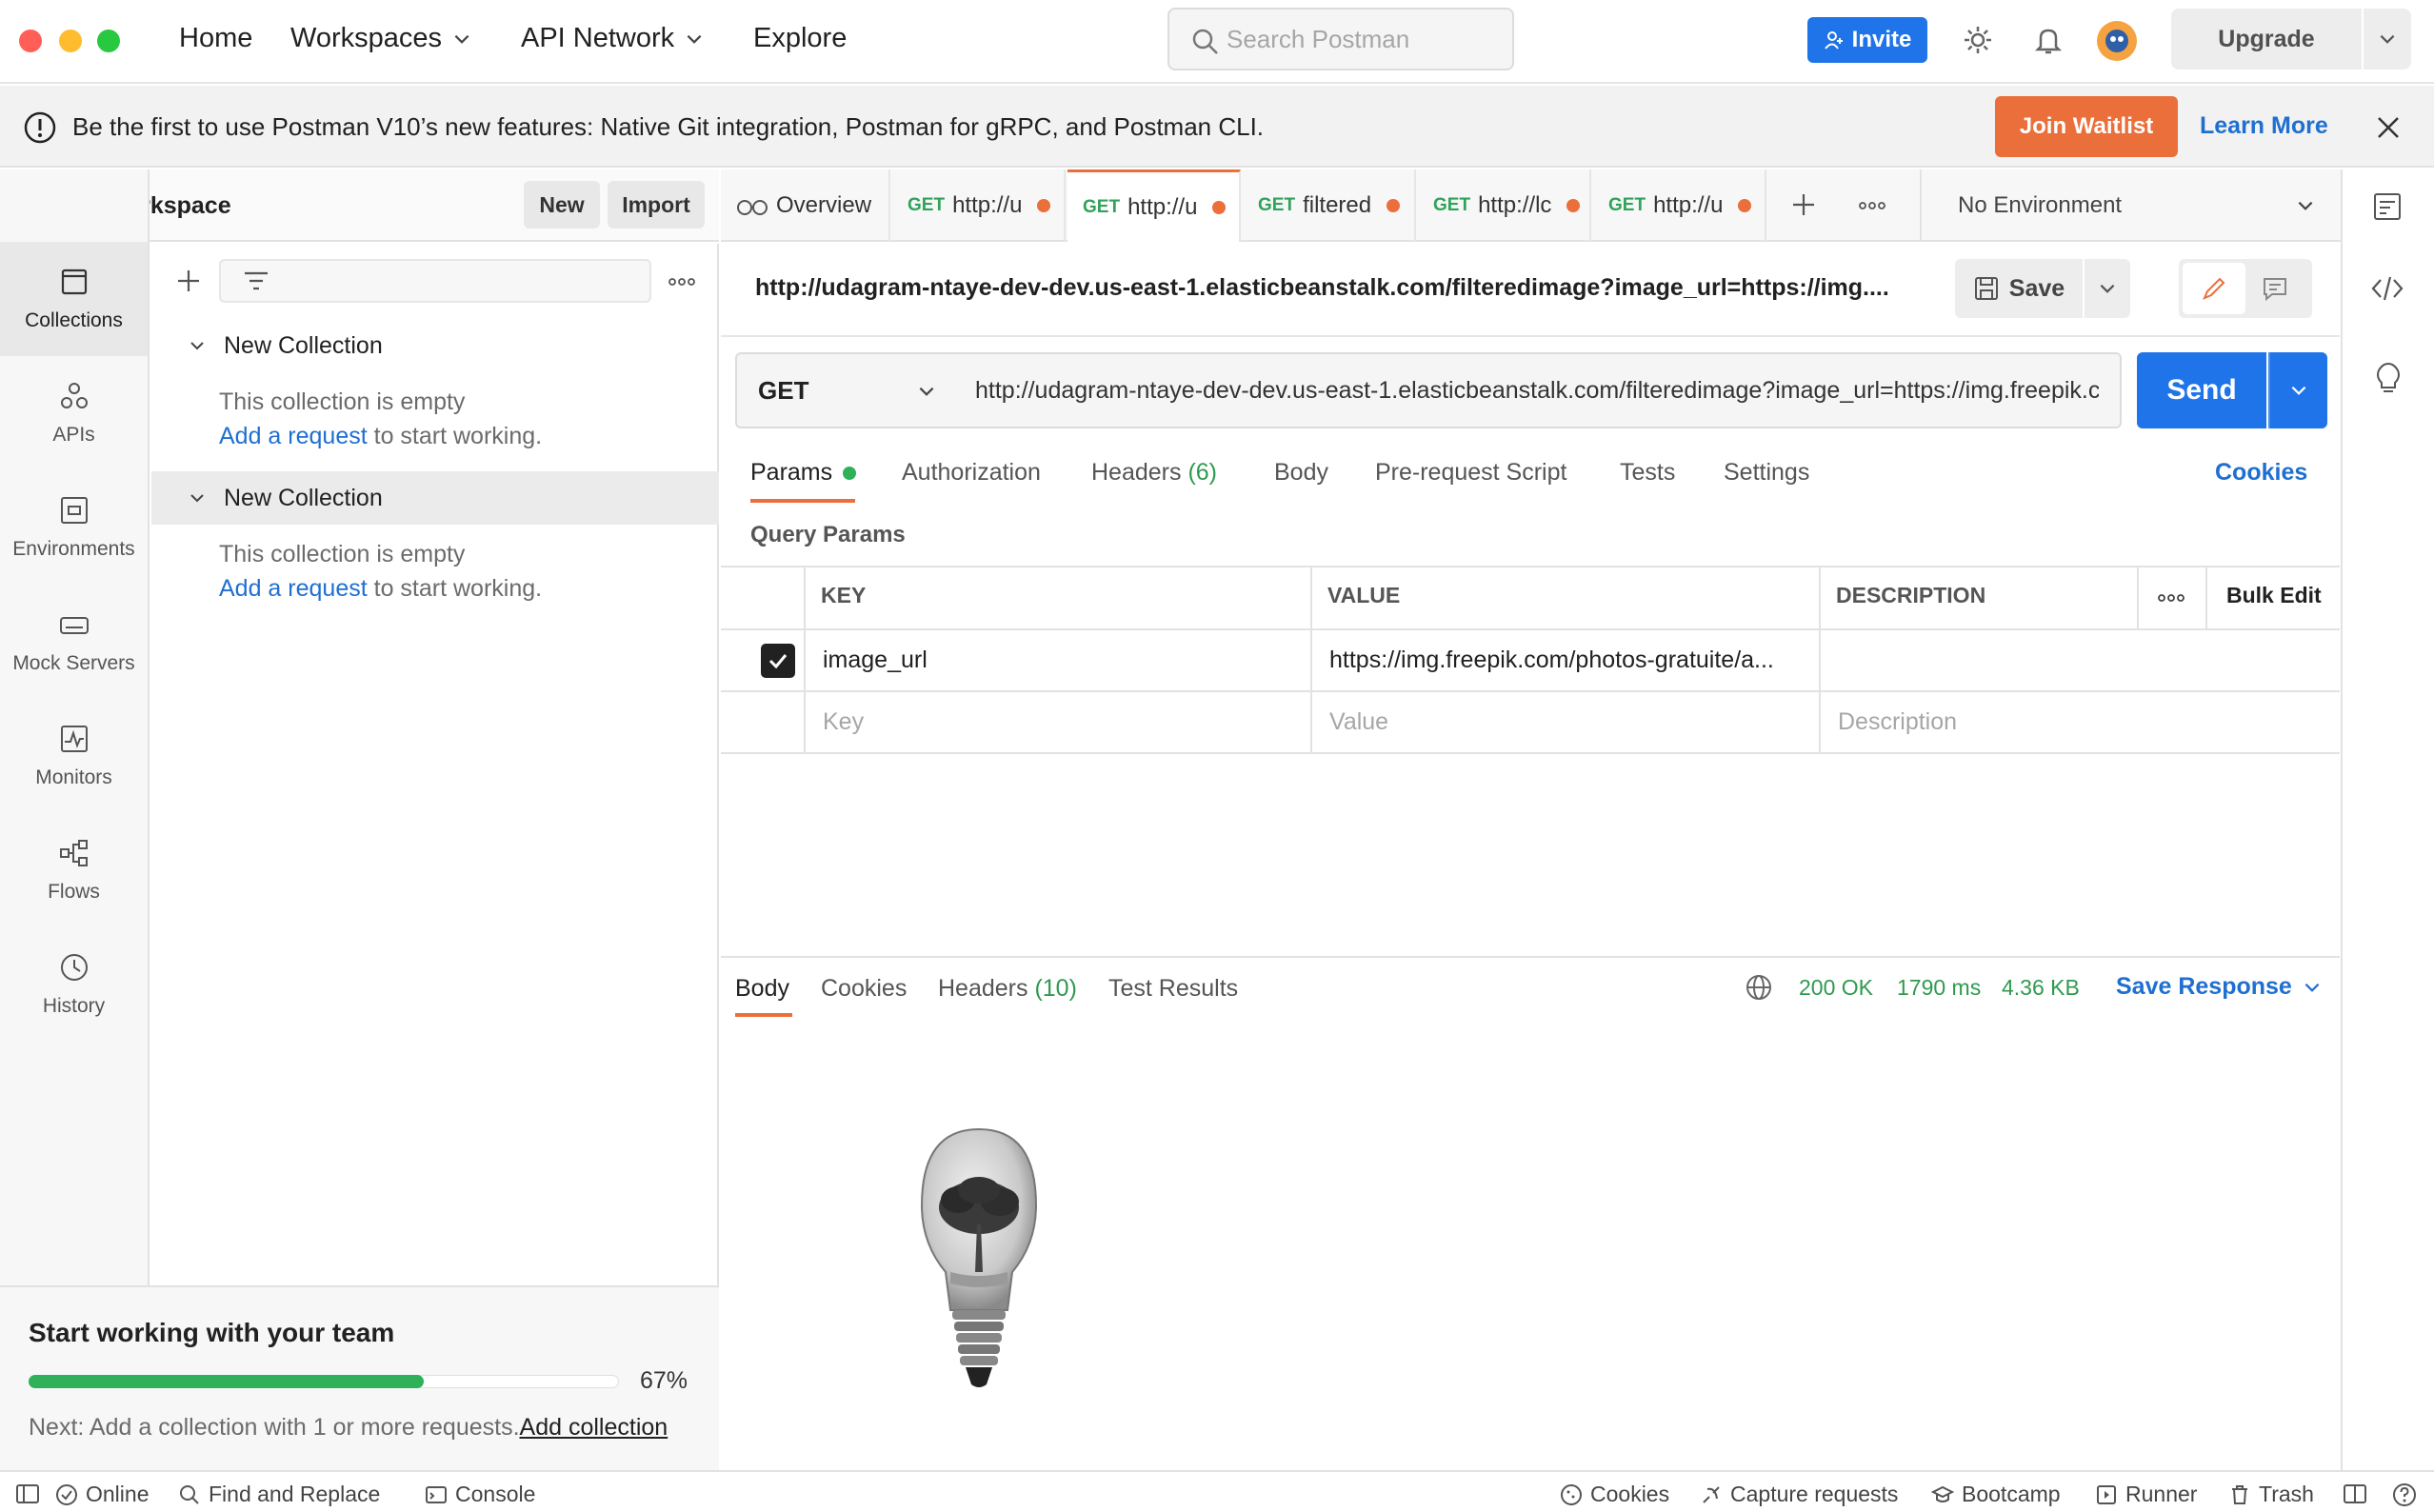 This screenshot has height=1512, width=2434. Describe the element at coordinates (2171, 598) in the screenshot. I see `table-options-icon` at that location.